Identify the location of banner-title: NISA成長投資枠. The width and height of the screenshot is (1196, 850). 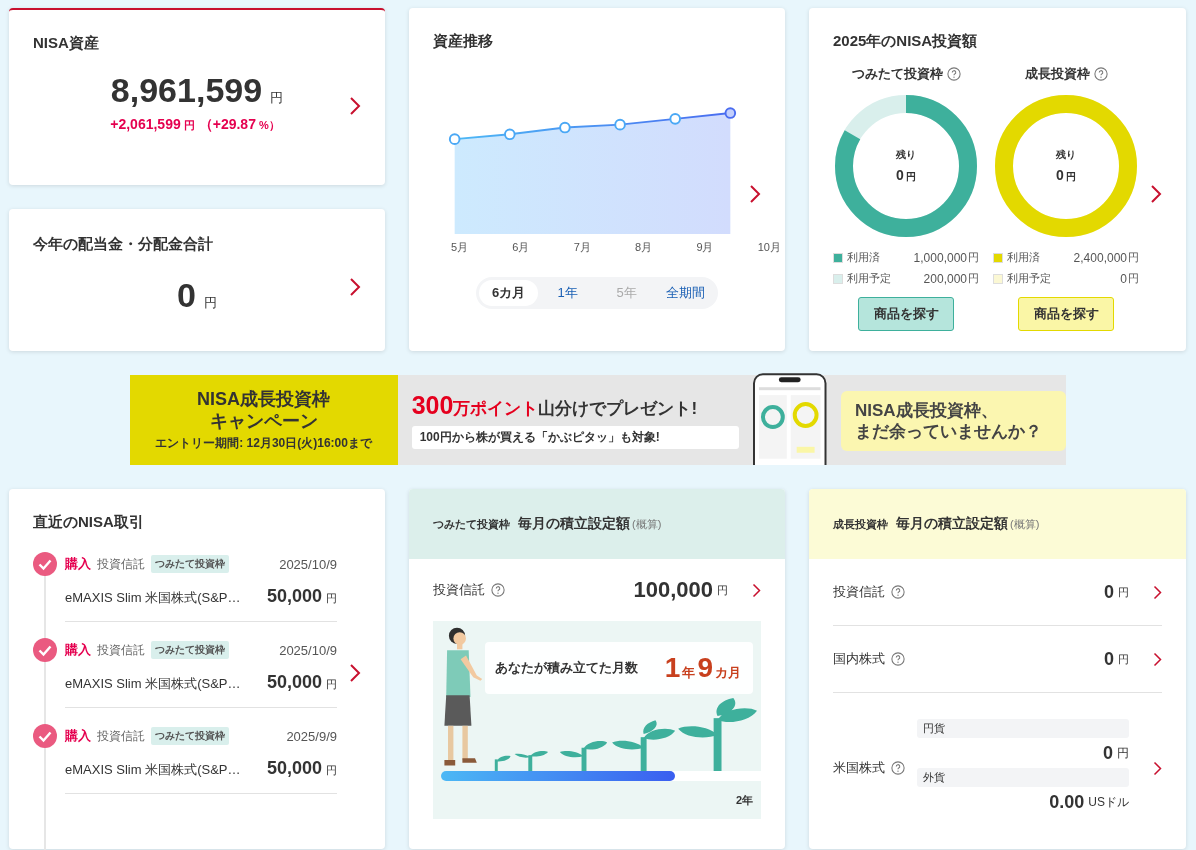
(264, 399).